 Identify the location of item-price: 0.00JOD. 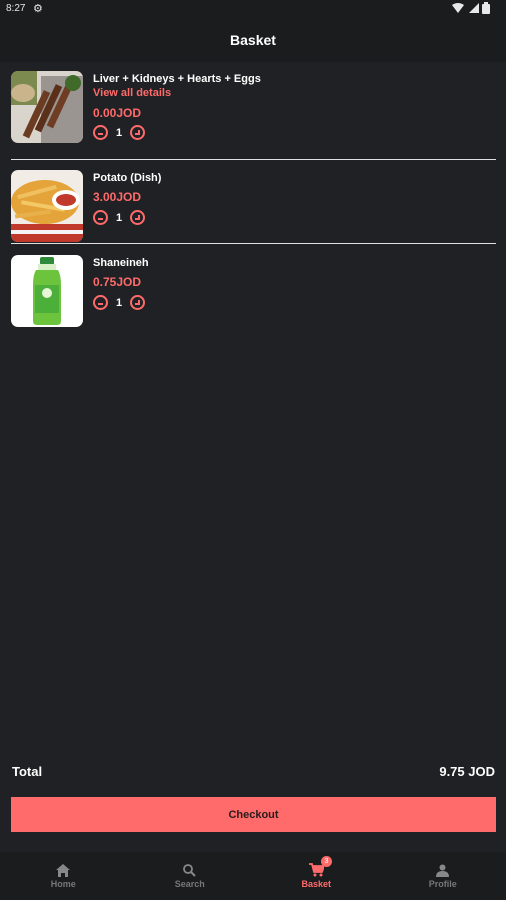
(117, 113).